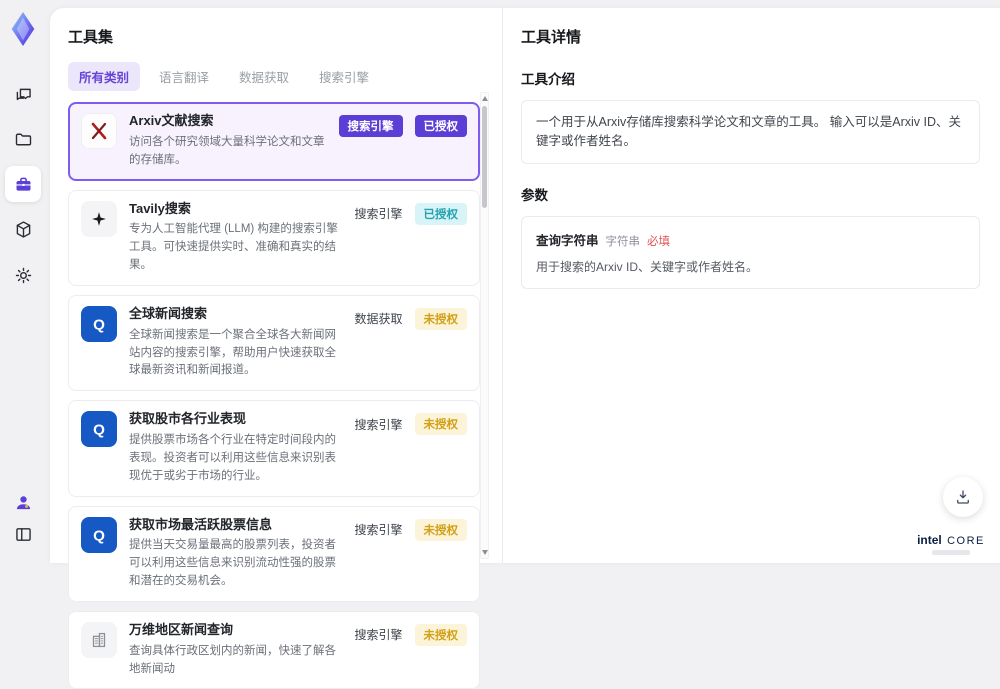  Describe the element at coordinates (171, 120) in the screenshot. I see `tool-name: Arxiv文献搜索` at that location.